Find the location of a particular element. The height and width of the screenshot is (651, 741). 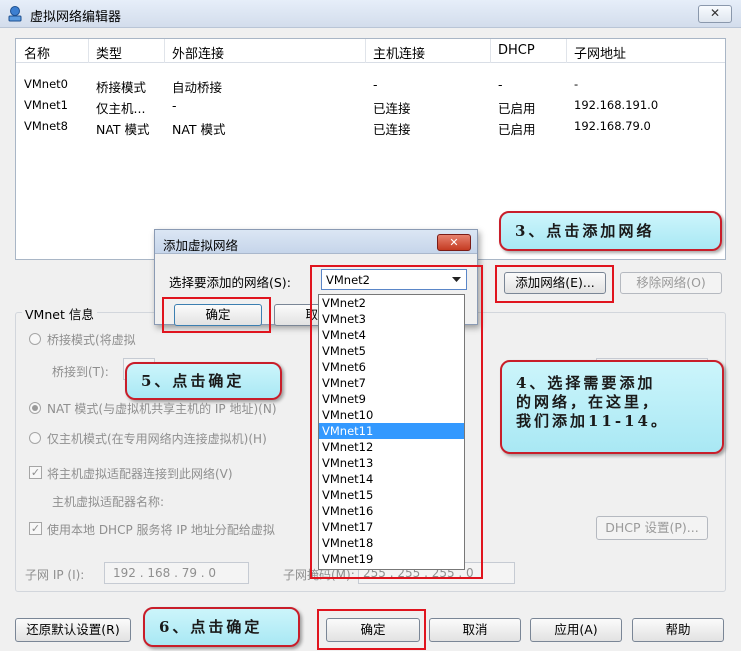

column-type: 类型 is located at coordinates (109, 52).